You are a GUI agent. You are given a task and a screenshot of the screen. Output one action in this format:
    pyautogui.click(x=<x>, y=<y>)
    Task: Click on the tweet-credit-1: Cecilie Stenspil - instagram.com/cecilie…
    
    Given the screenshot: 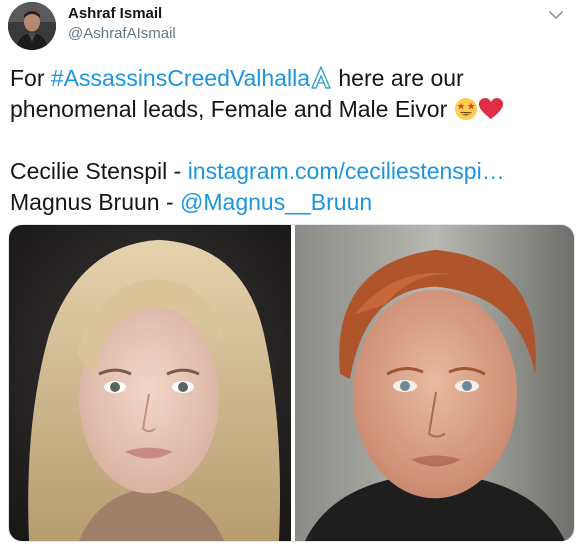 What is the action you would take?
    pyautogui.click(x=292, y=171)
    